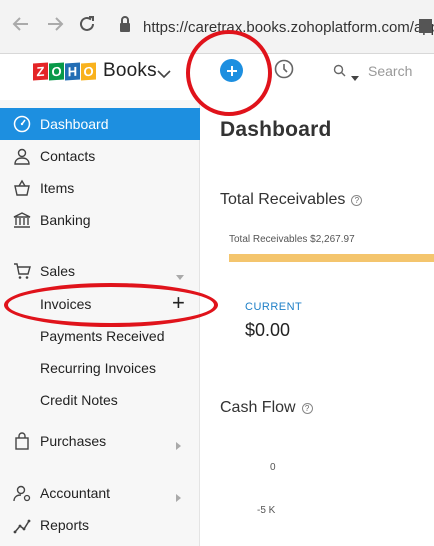 The width and height of the screenshot is (434, 546). Describe the element at coordinates (22, 188) in the screenshot. I see `basket-icon` at that location.